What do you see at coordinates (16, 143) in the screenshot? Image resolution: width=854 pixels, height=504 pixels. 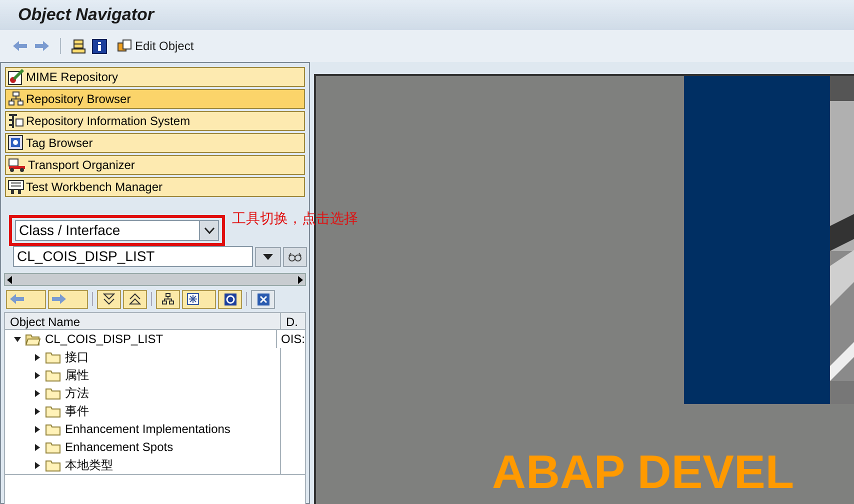 I see `document-icon` at bounding box center [16, 143].